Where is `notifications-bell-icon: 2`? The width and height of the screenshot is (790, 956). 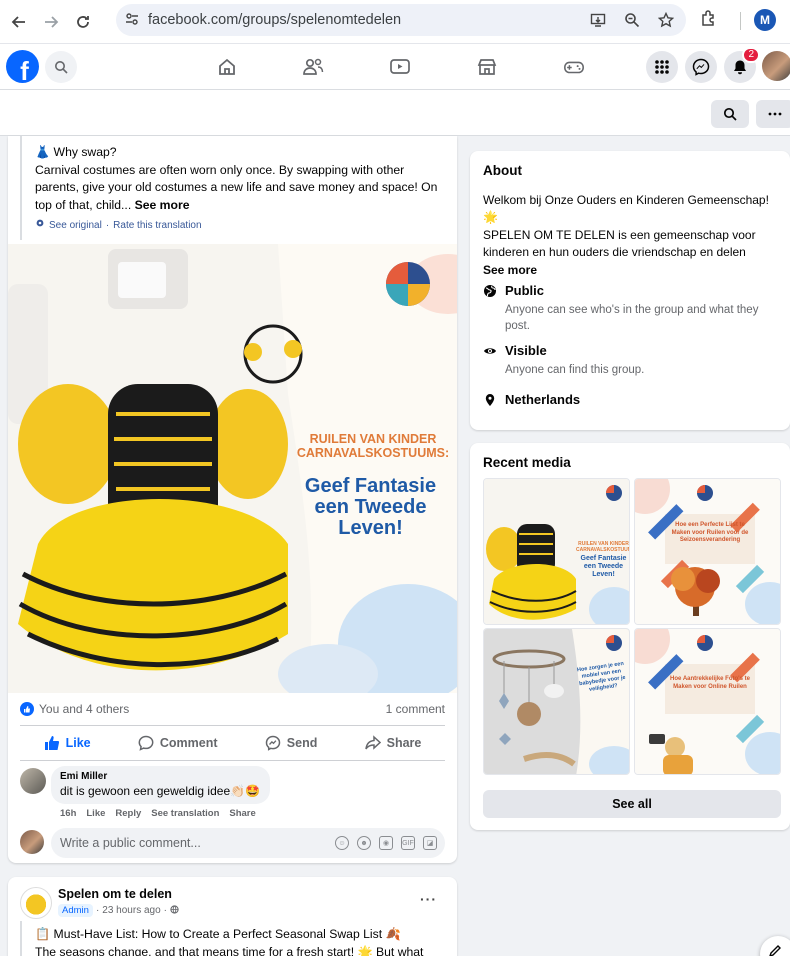 notifications-bell-icon: 2 is located at coordinates (742, 65).